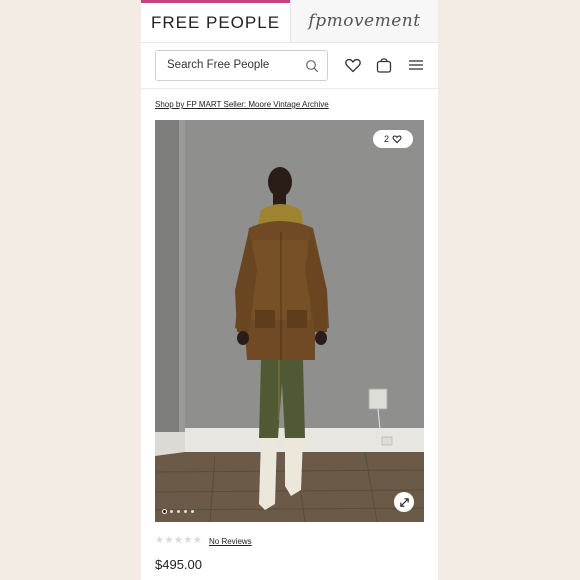  Describe the element at coordinates (230, 541) in the screenshot. I see `reviews-link: No Reviews` at that location.